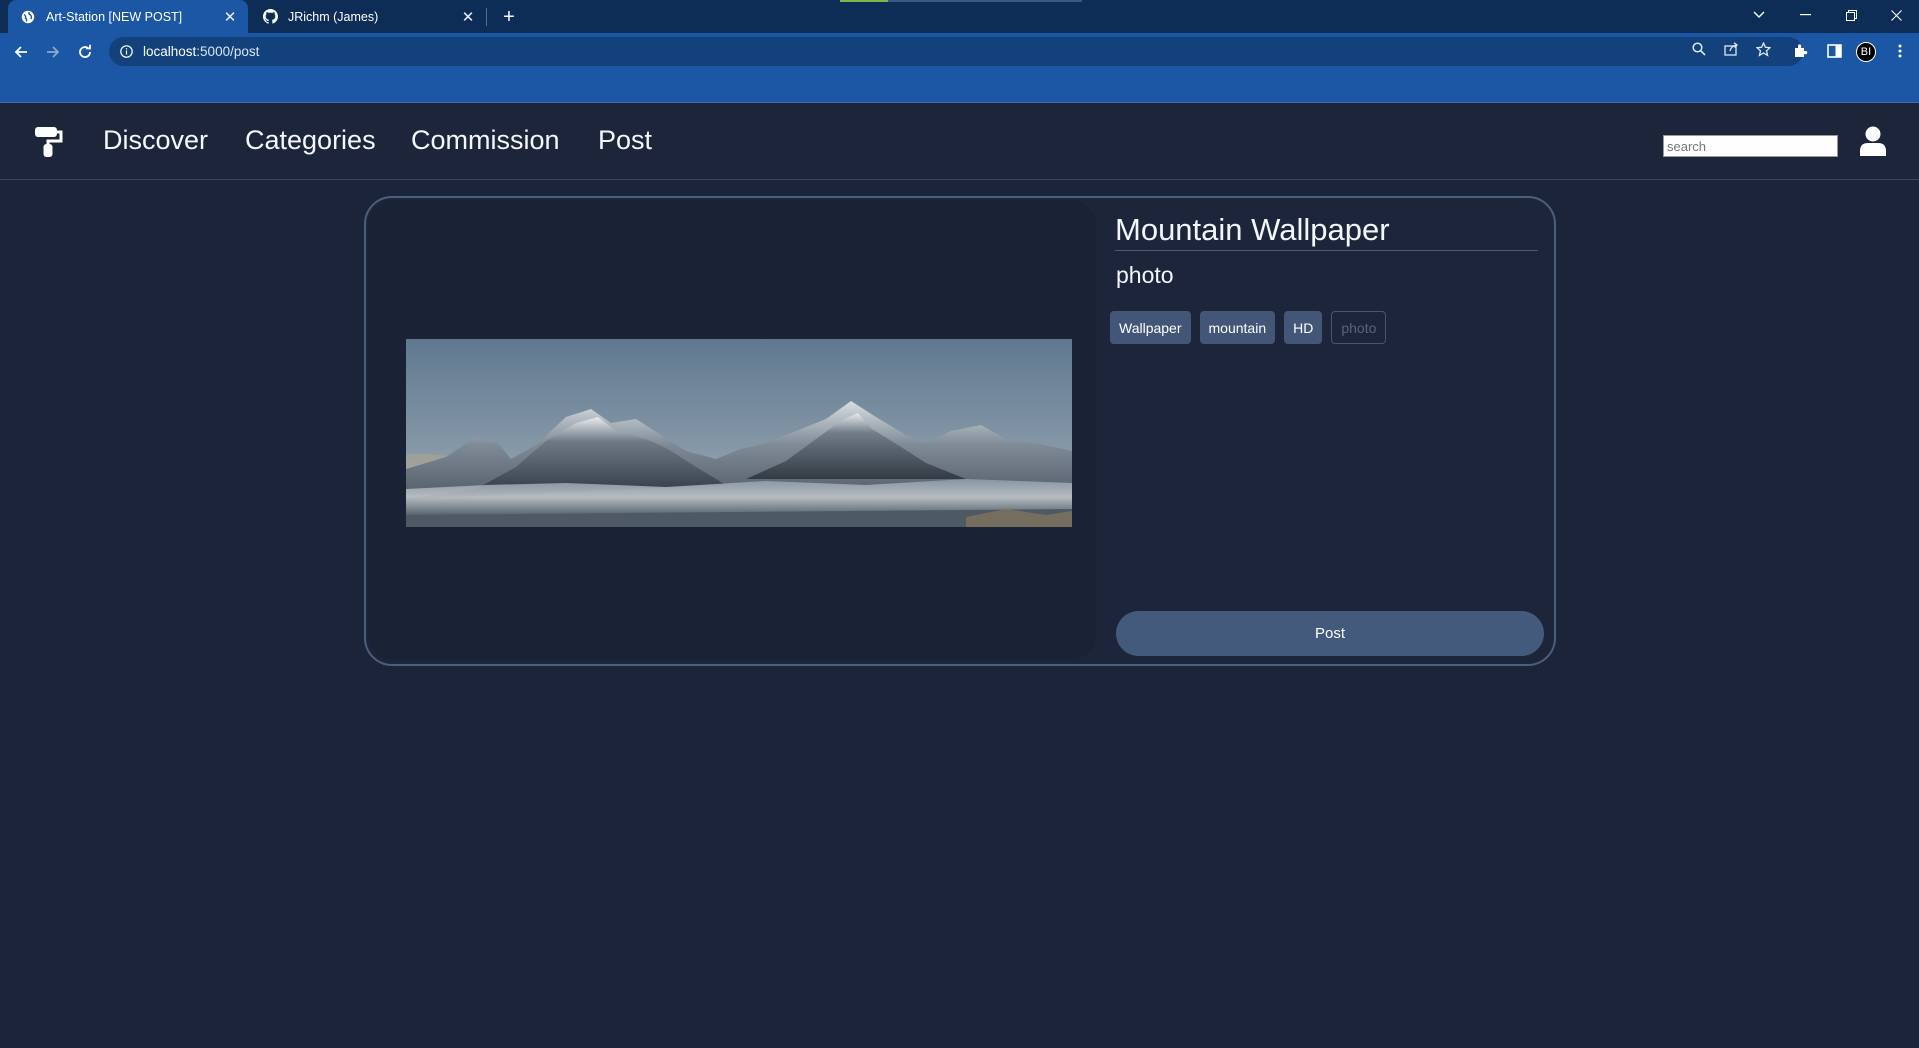 The image size is (1919, 1048). I want to click on forward-button, so click(53, 52).